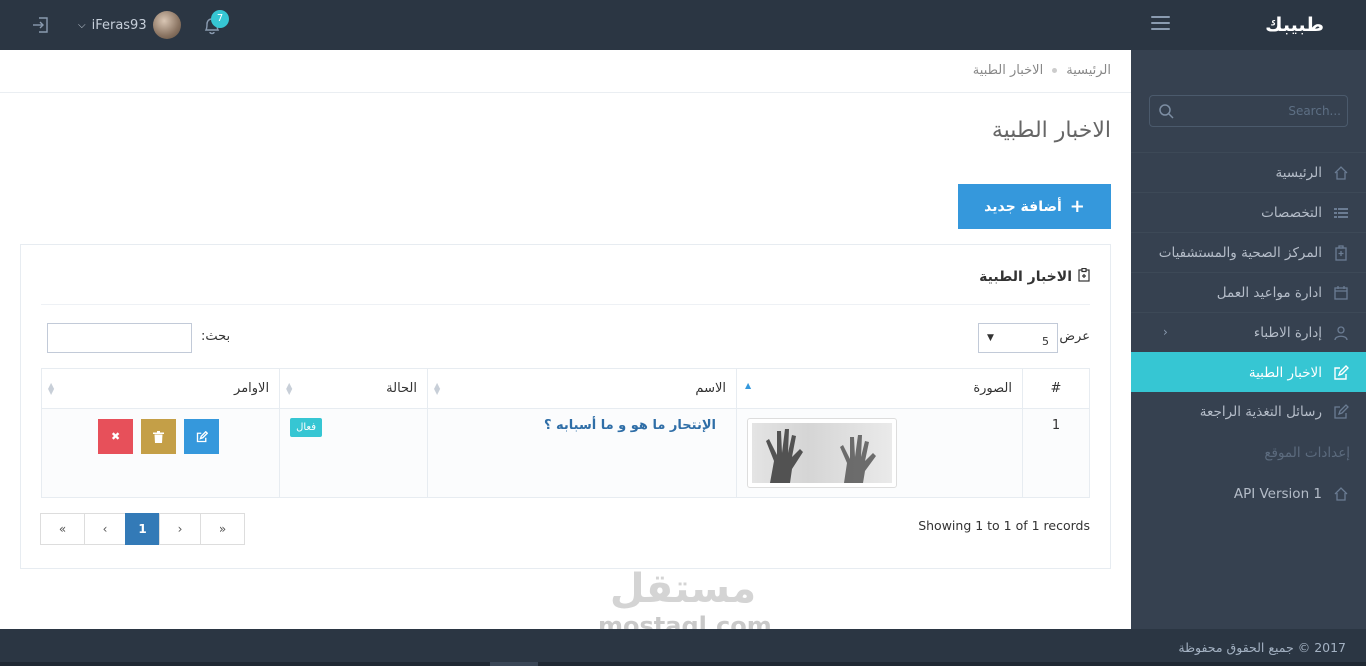 This screenshot has width=1366, height=666. I want to click on search-icon, so click(1166, 111).